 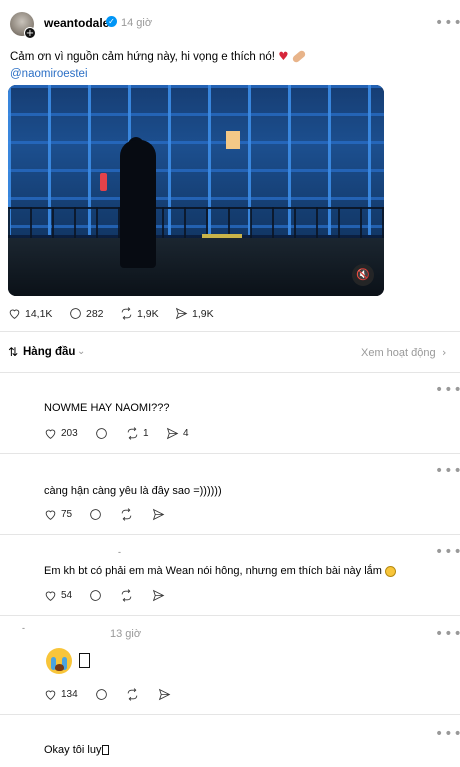 I want to click on repost-button: 1,9K, so click(x=139, y=313).